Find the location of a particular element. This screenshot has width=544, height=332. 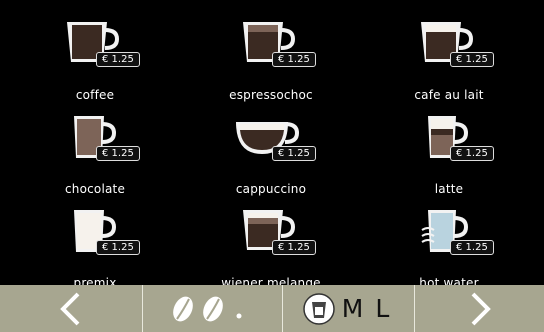

strength-selector is located at coordinates (213, 308).